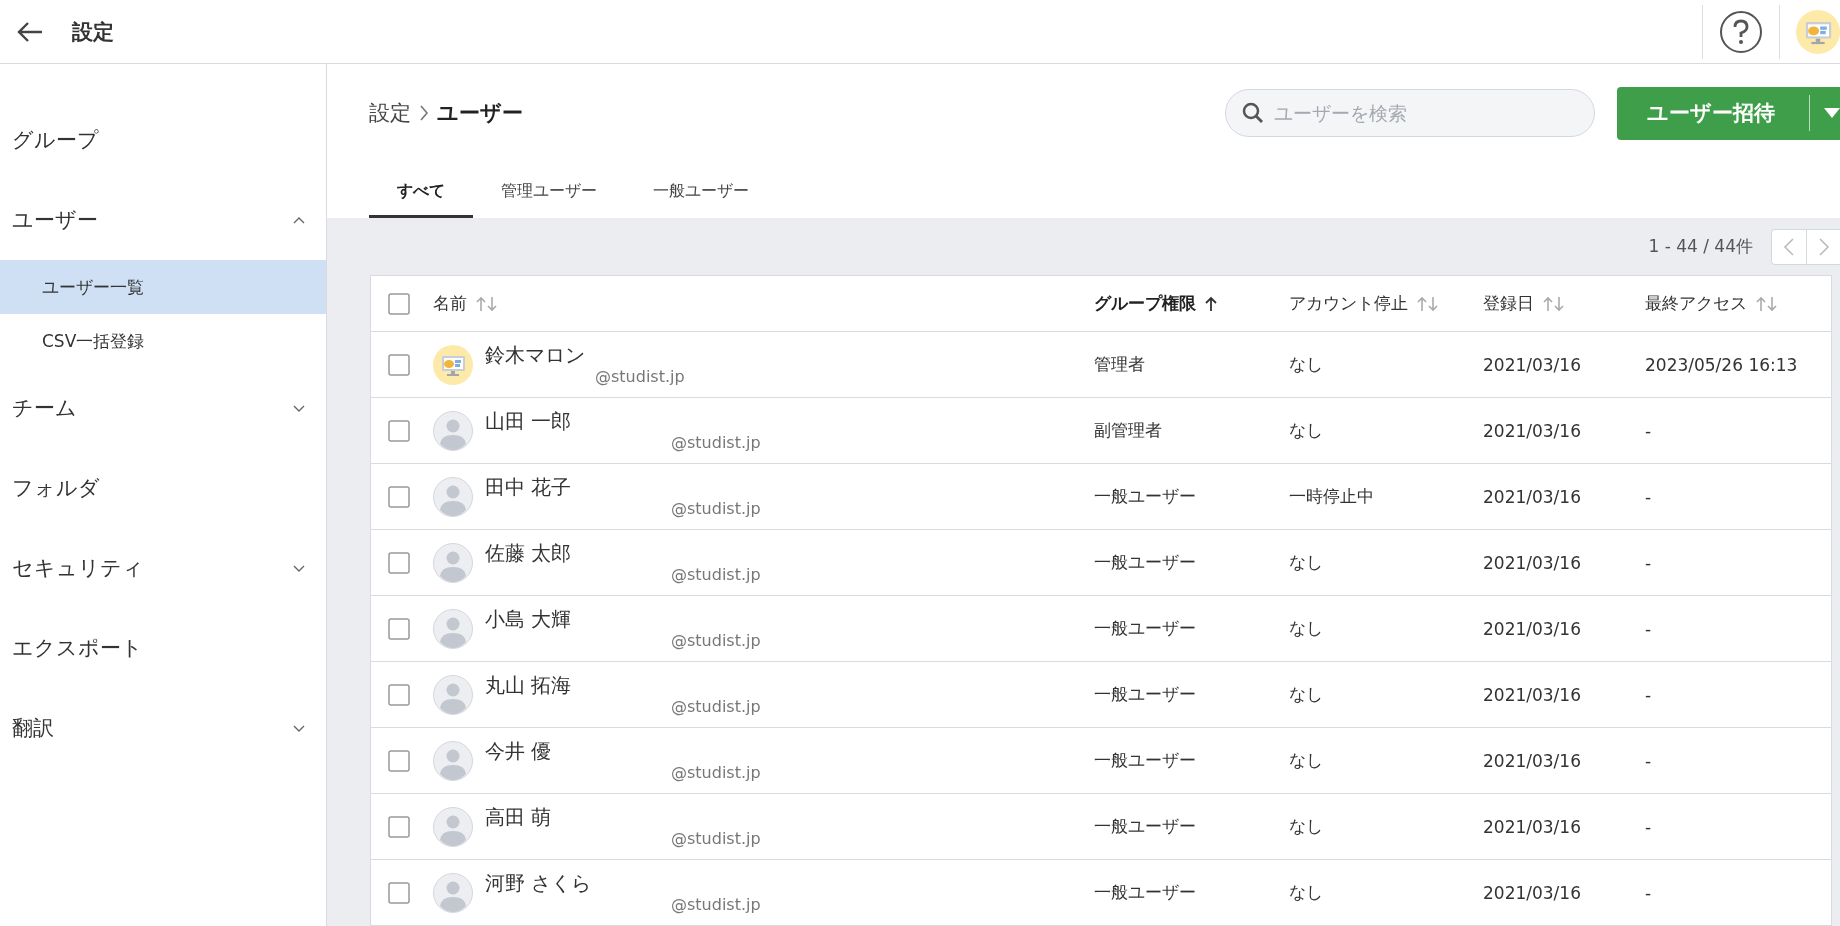 The height and width of the screenshot is (926, 1840). Describe the element at coordinates (33, 728) in the screenshot. I see `sidebar-item-label: 翻訳` at that location.